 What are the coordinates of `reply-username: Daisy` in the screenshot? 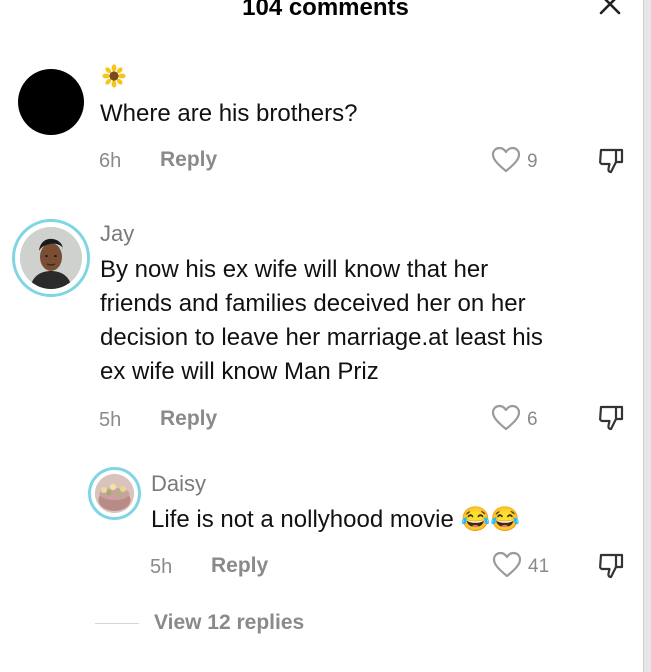 It's located at (178, 484).